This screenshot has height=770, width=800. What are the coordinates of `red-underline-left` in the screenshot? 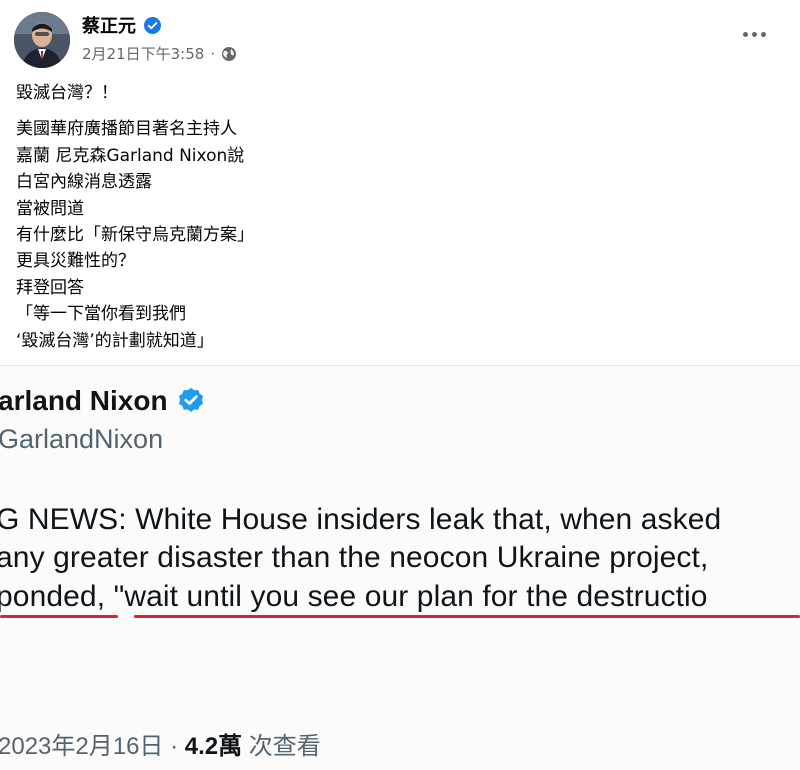 It's located at (59, 616).